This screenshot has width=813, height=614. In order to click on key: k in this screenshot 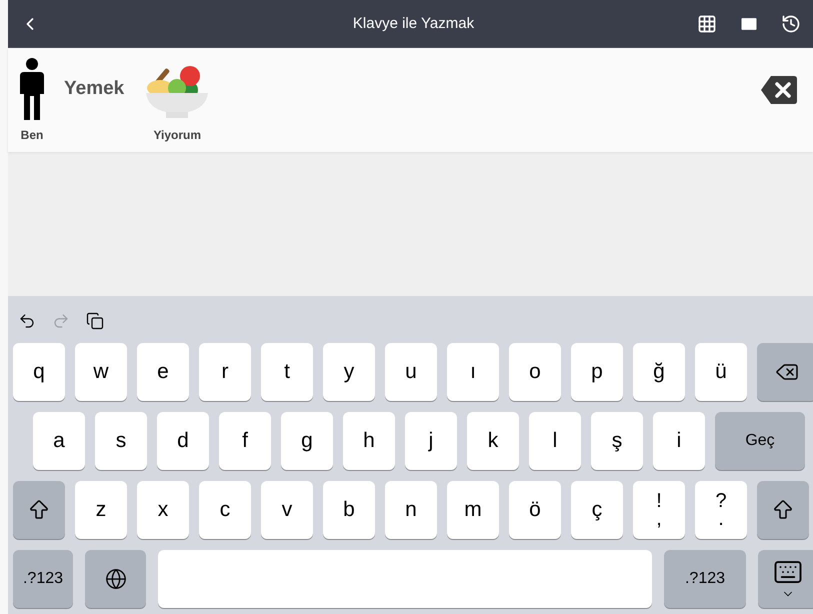, I will do `click(493, 441)`.